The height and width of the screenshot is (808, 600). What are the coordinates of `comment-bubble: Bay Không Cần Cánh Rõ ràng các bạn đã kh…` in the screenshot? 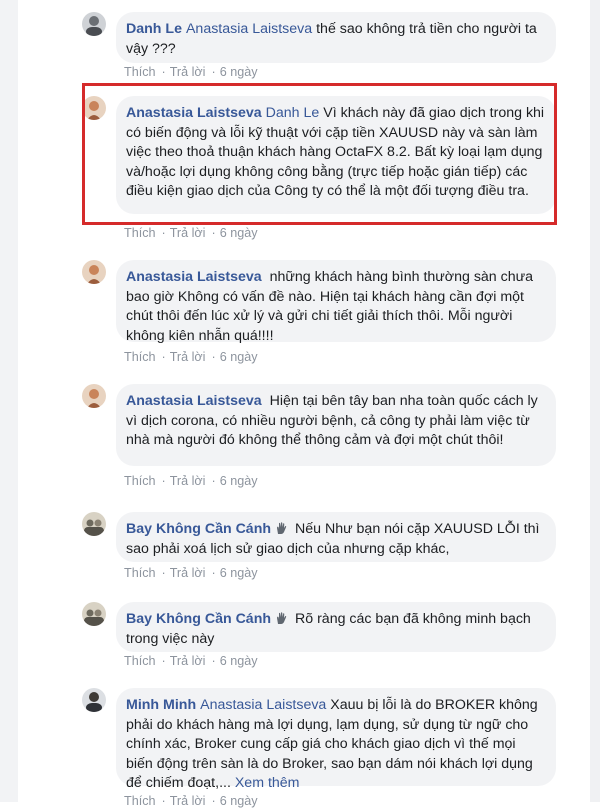 It's located at (336, 627).